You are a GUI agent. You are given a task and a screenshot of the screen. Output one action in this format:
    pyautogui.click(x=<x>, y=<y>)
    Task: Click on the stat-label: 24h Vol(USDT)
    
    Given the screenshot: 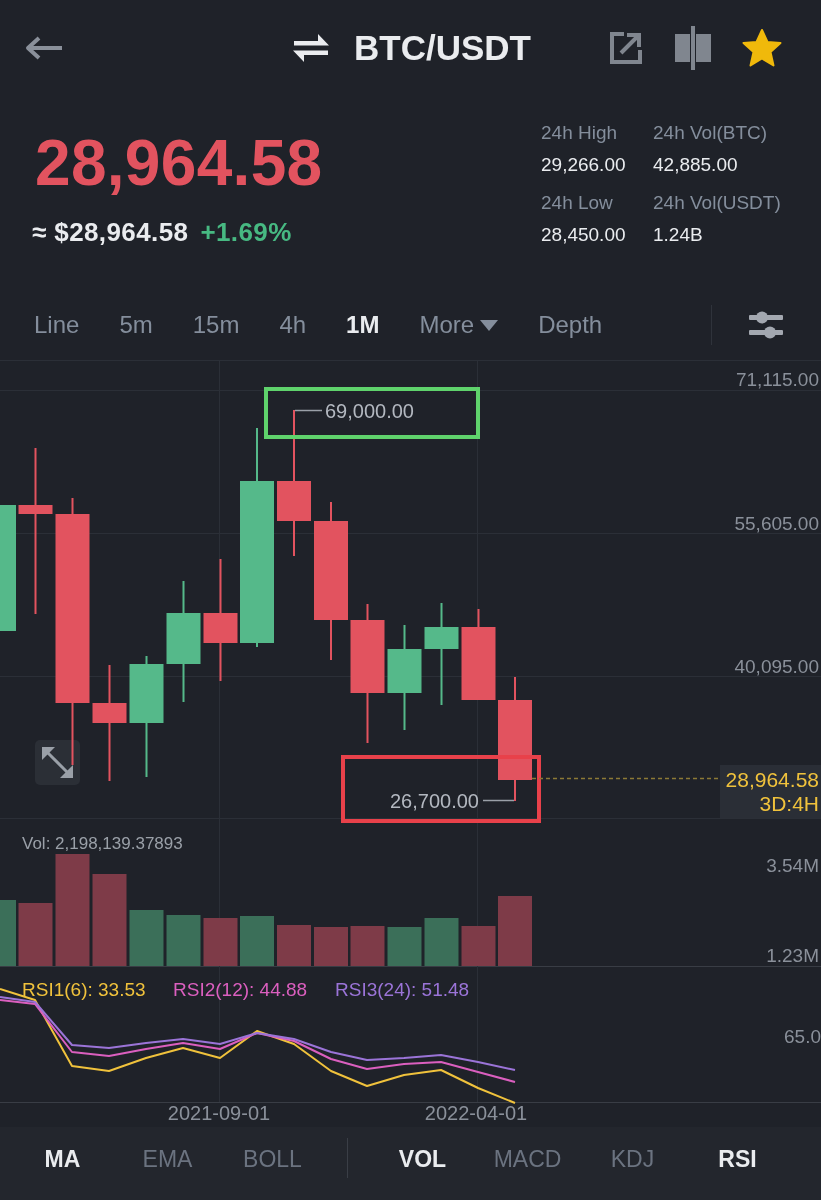 What is the action you would take?
    pyautogui.click(x=717, y=202)
    